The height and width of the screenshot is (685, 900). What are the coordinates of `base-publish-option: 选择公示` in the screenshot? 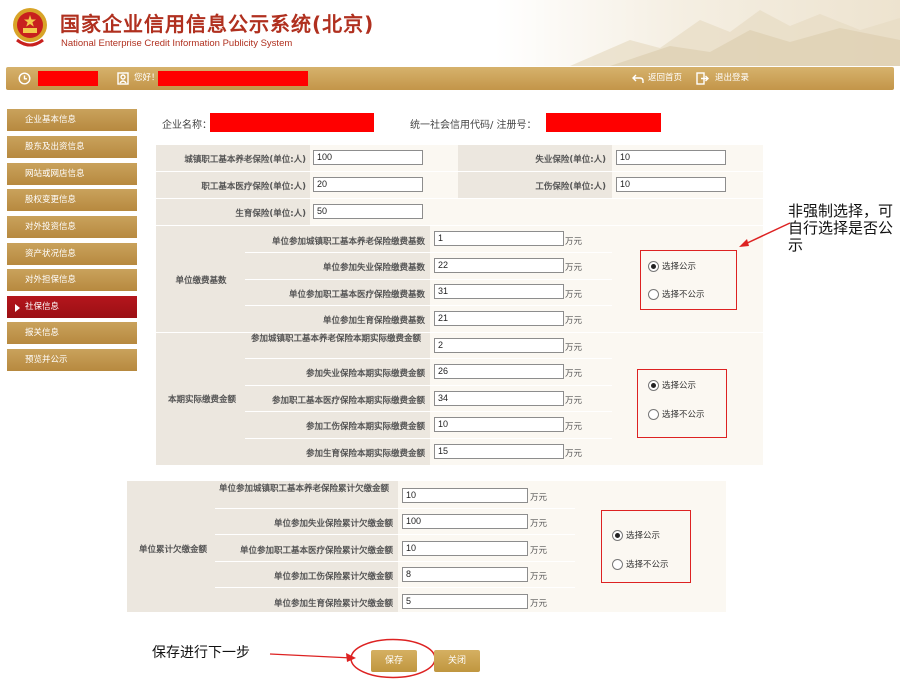 It's located at (672, 266).